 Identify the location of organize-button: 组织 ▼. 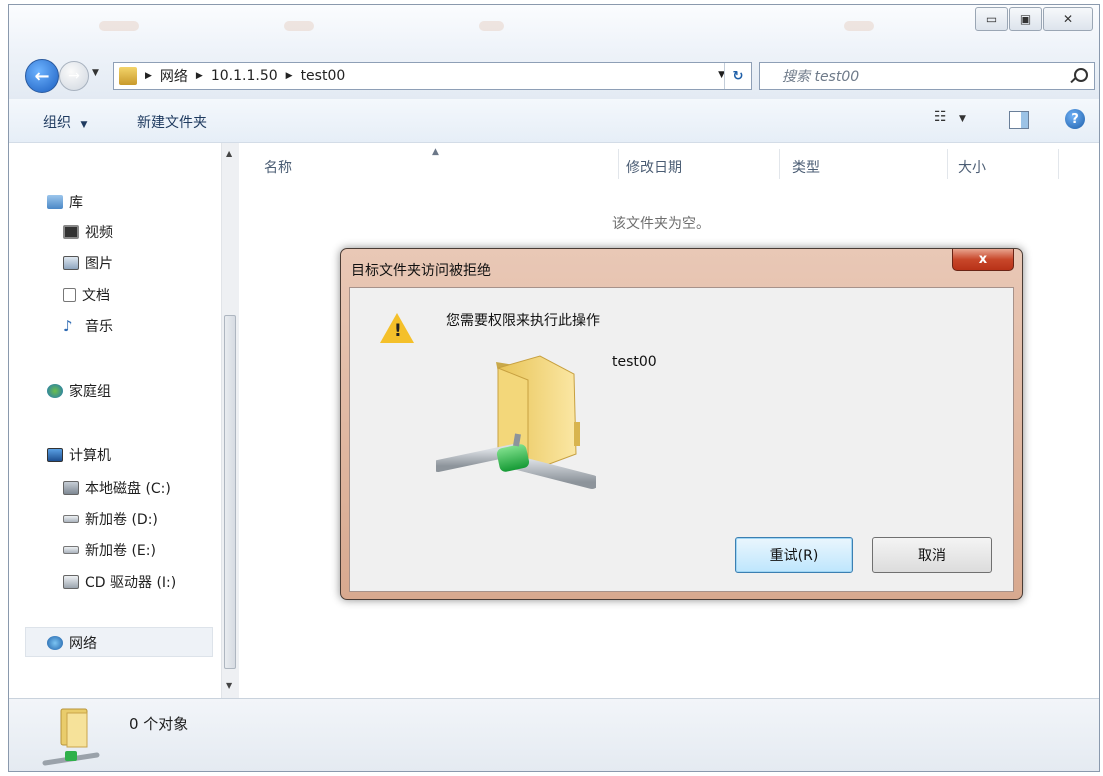
(65, 122).